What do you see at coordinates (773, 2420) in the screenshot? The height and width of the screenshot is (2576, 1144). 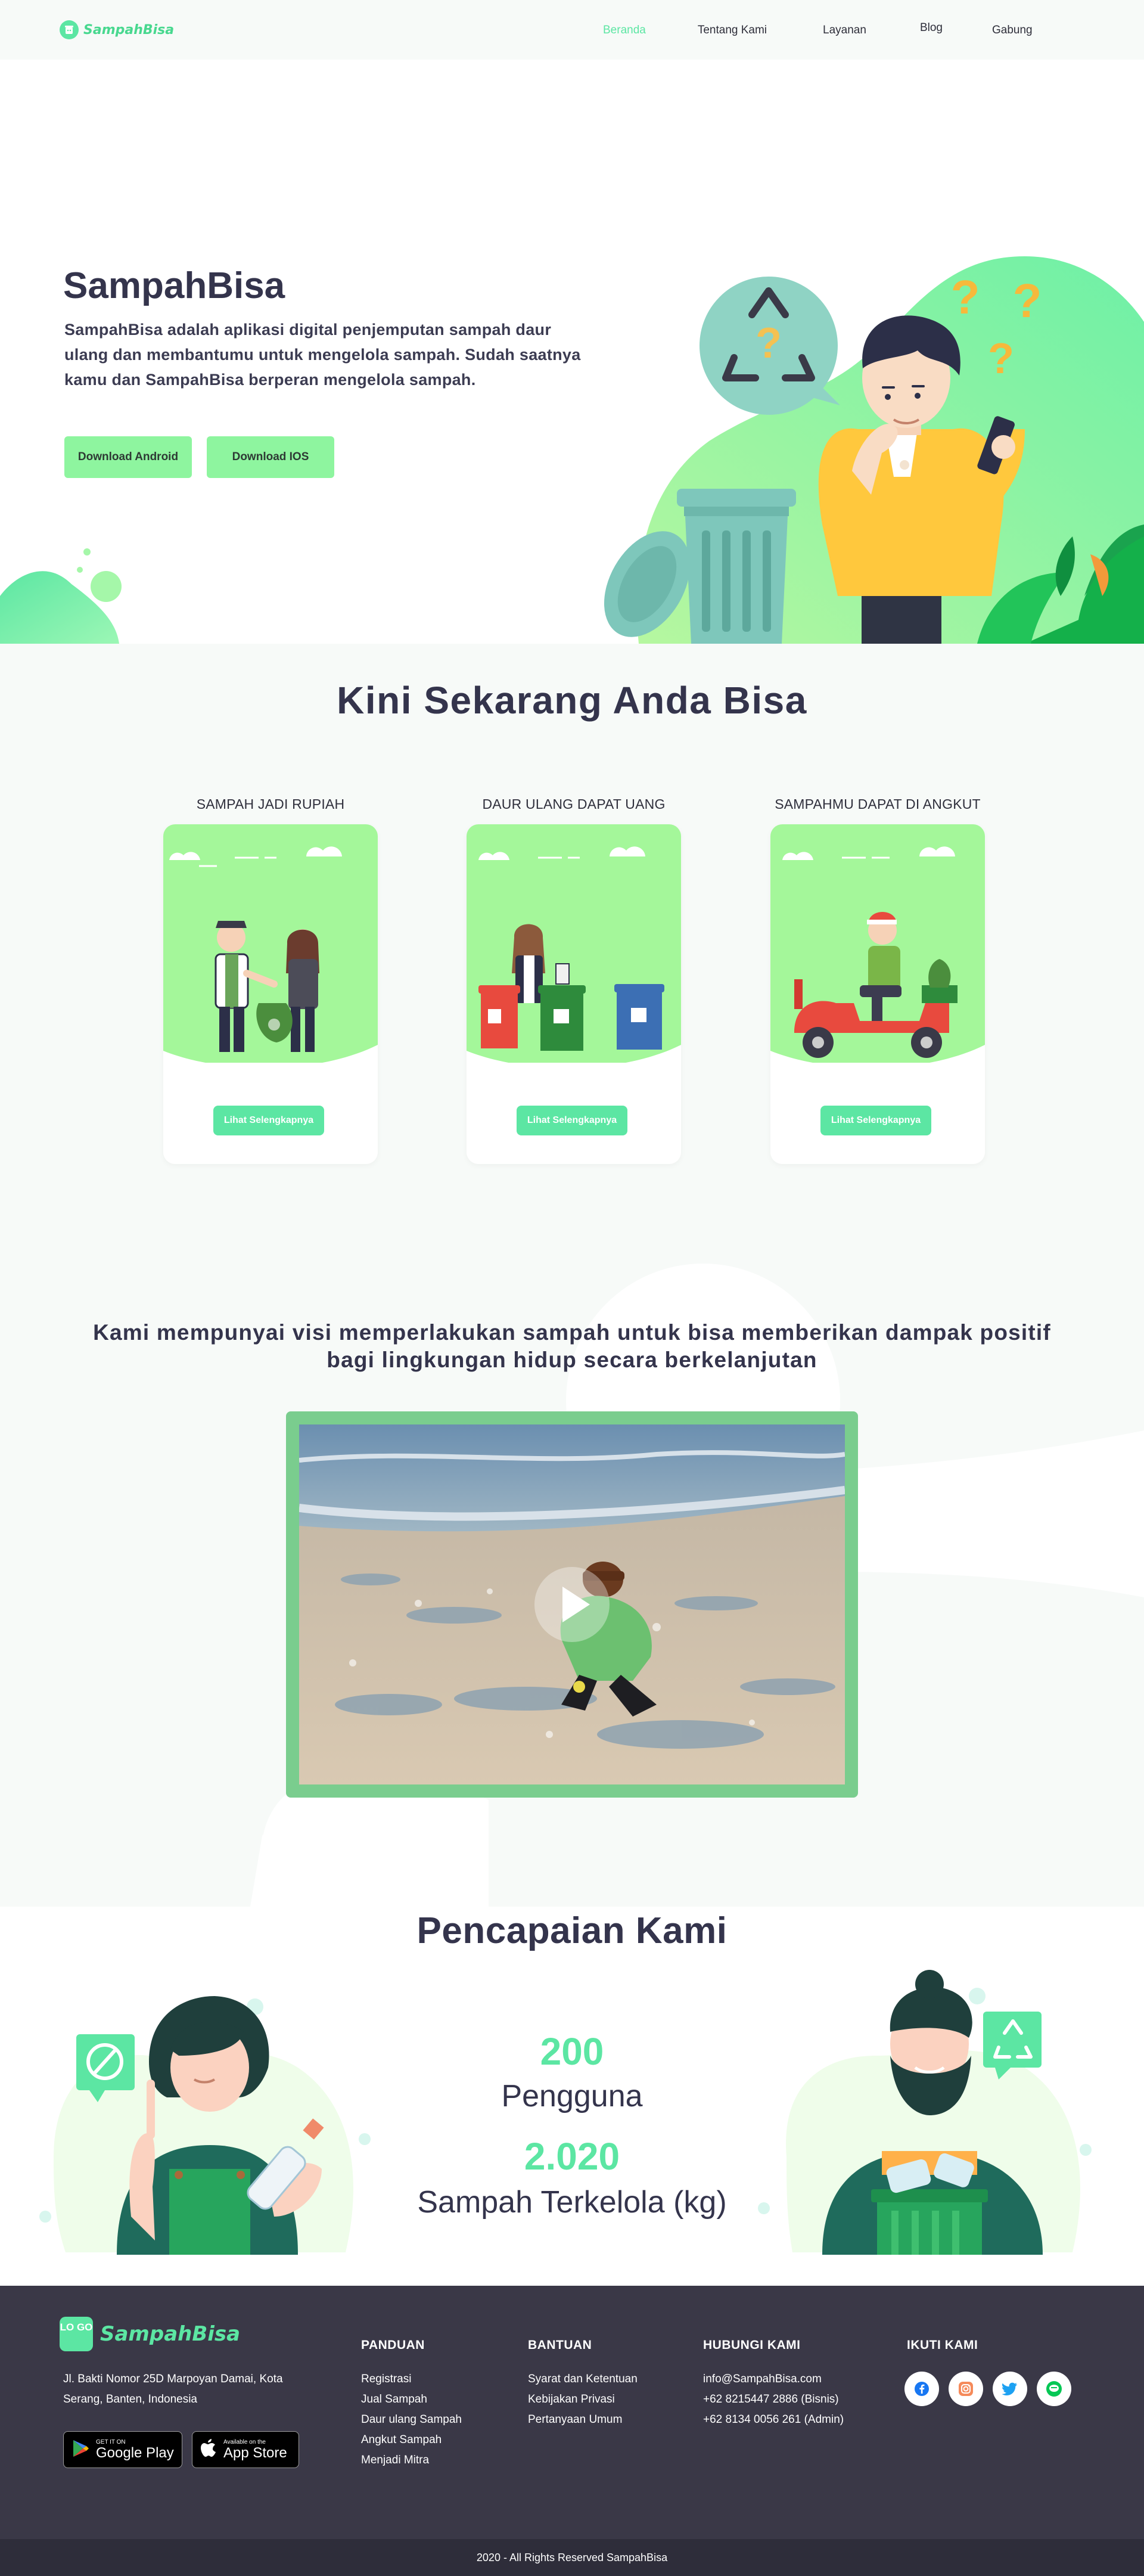 I see `footer-contact-admin: +62 8134 0056 261 (Admin)` at bounding box center [773, 2420].